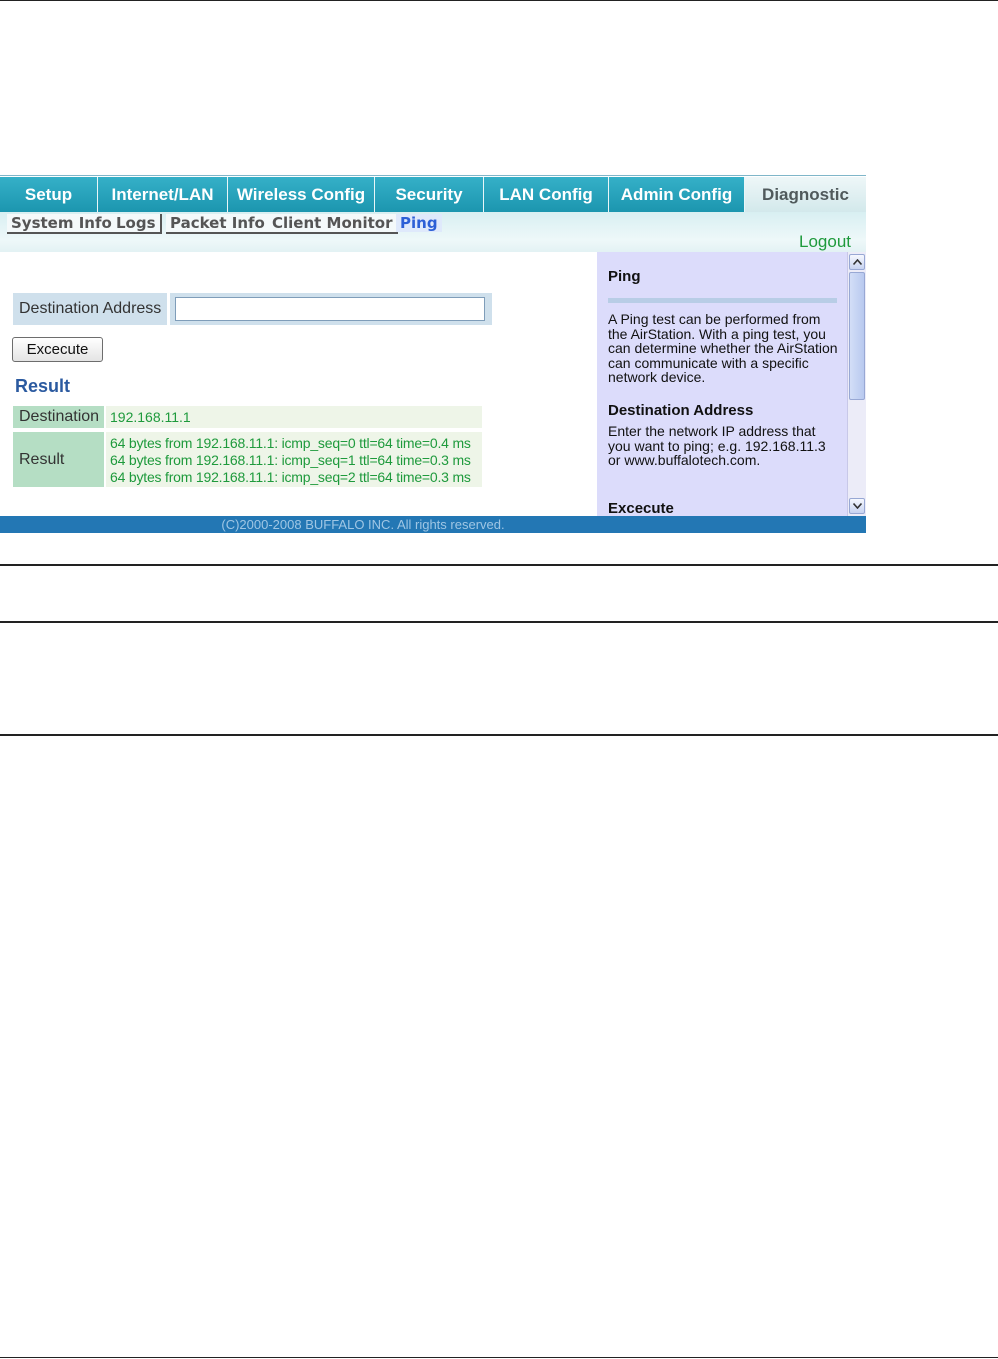  I want to click on tab-wireless-config: Wireless Config, so click(301, 195).